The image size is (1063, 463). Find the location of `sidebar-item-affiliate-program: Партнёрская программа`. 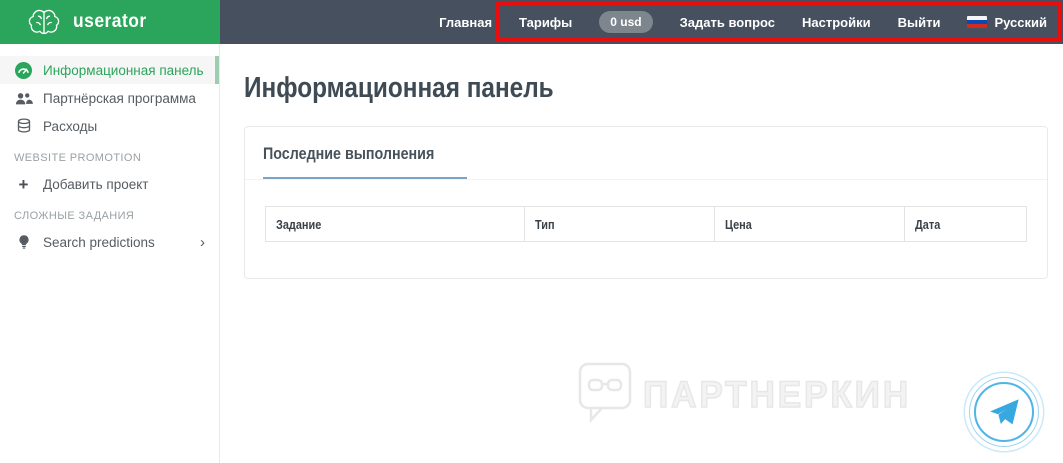

sidebar-item-affiliate-program: Партнёрская программа is located at coordinates (109, 98).